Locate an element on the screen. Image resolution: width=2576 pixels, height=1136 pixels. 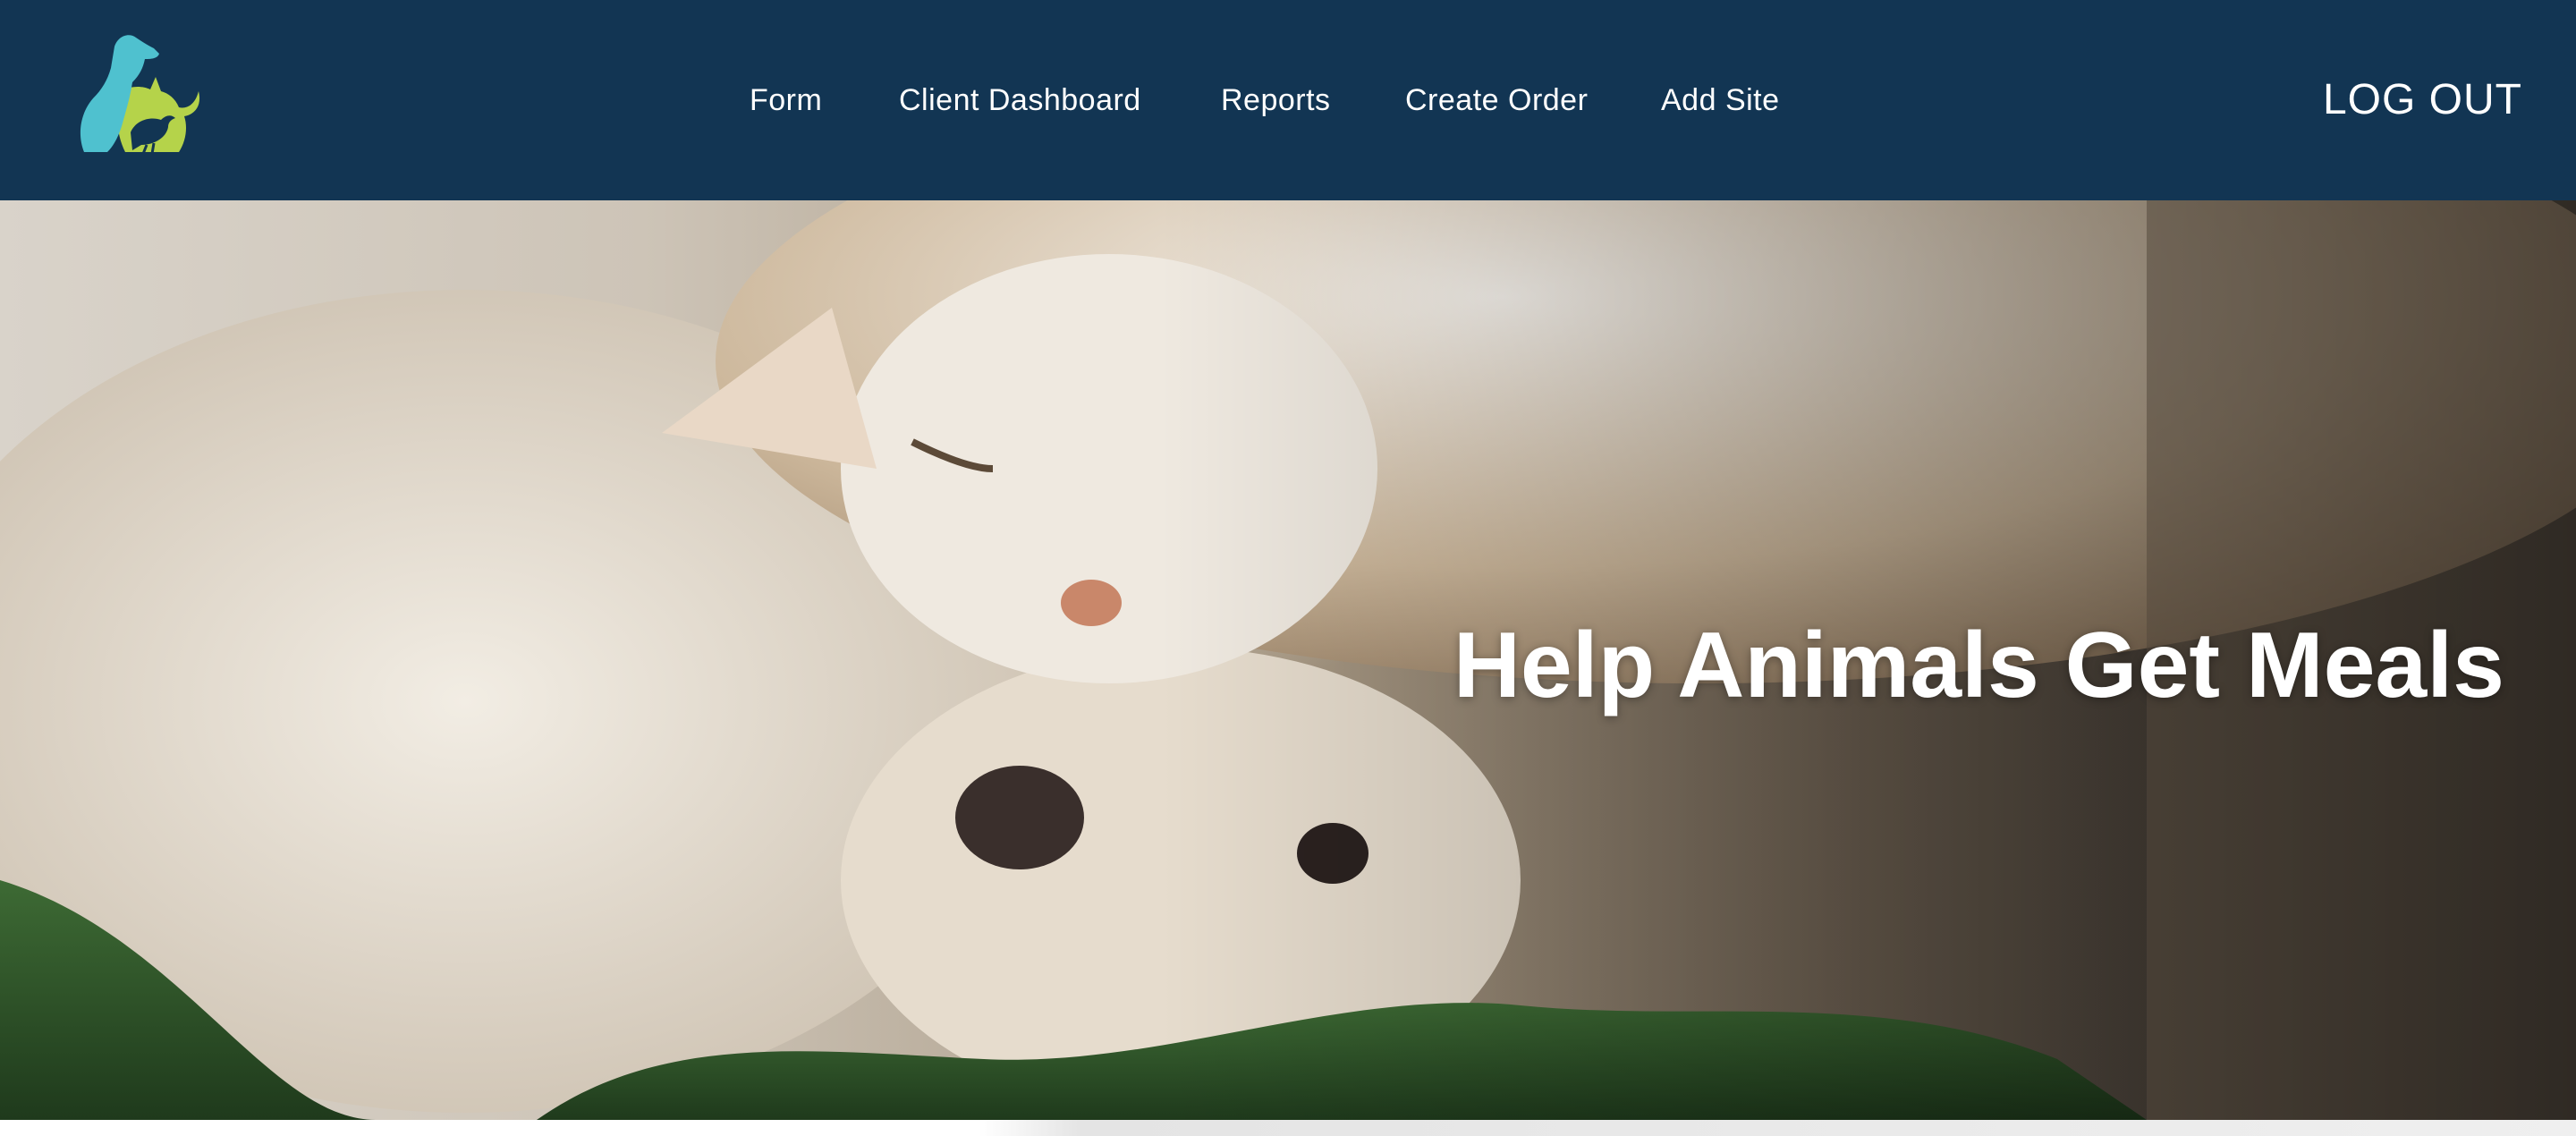
nav-add-site: Add Site is located at coordinates (1720, 100).